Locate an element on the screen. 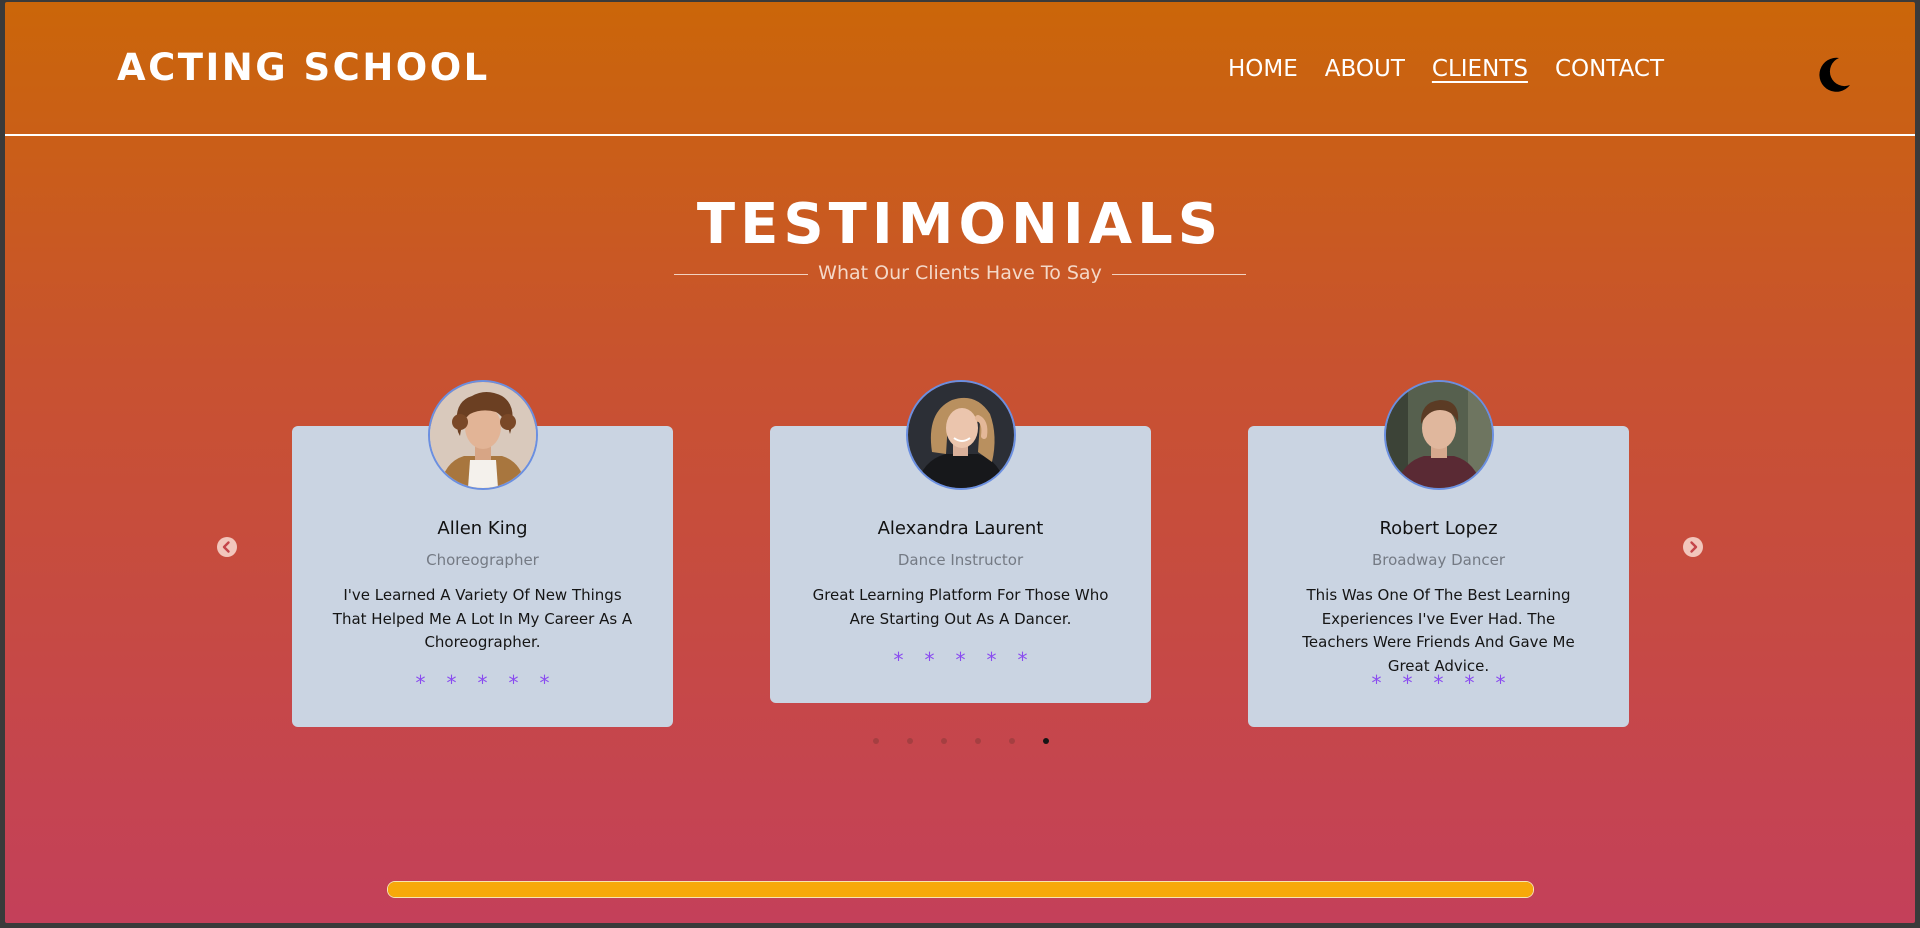 The height and width of the screenshot is (928, 1920). chevron-right-icon is located at coordinates (1694, 547).